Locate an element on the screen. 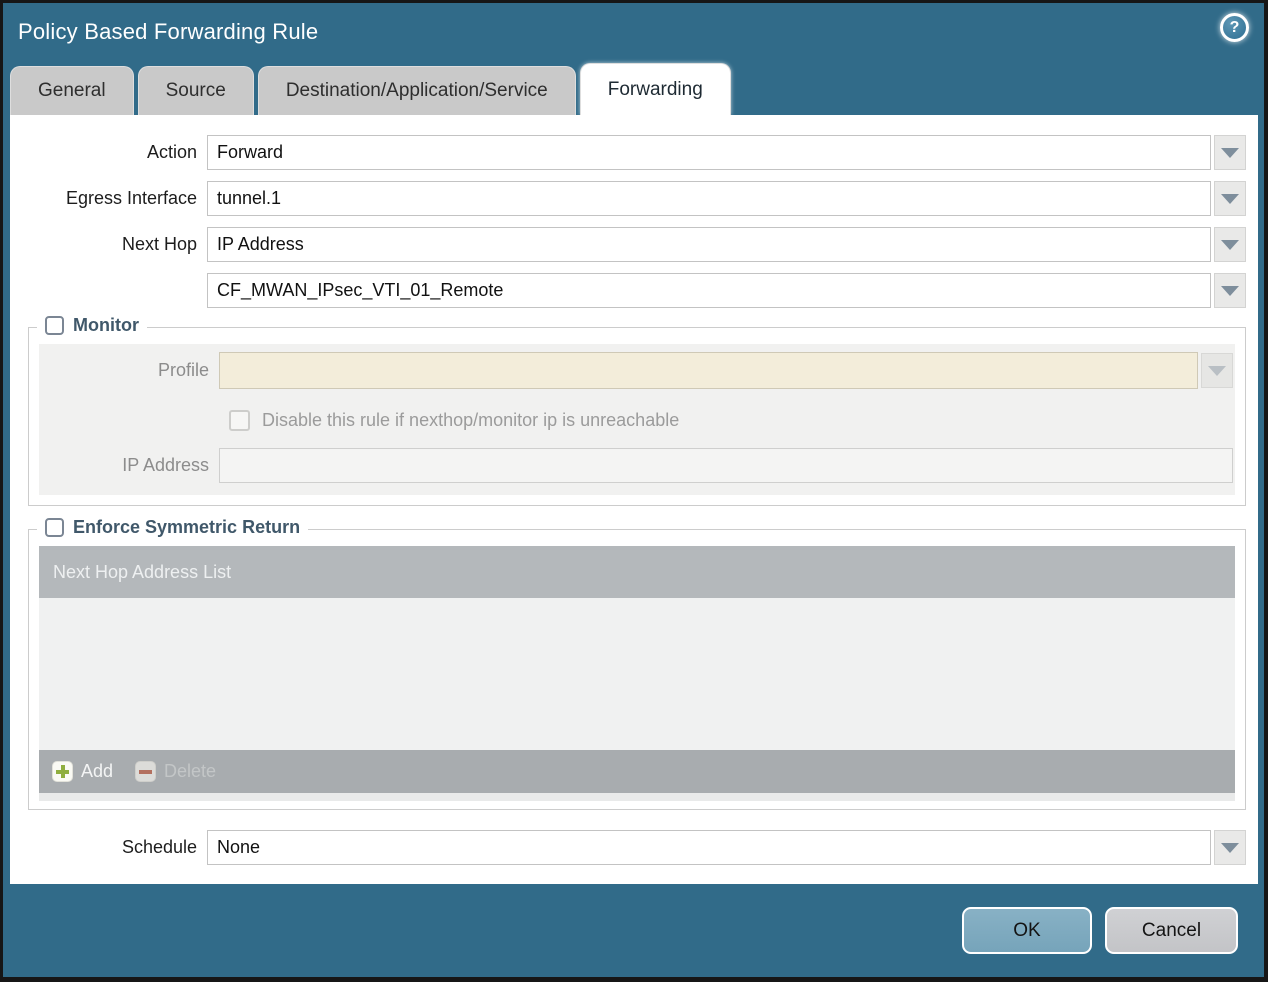 This screenshot has height=982, width=1268. next-hop-row: Next Hop is located at coordinates (634, 244).